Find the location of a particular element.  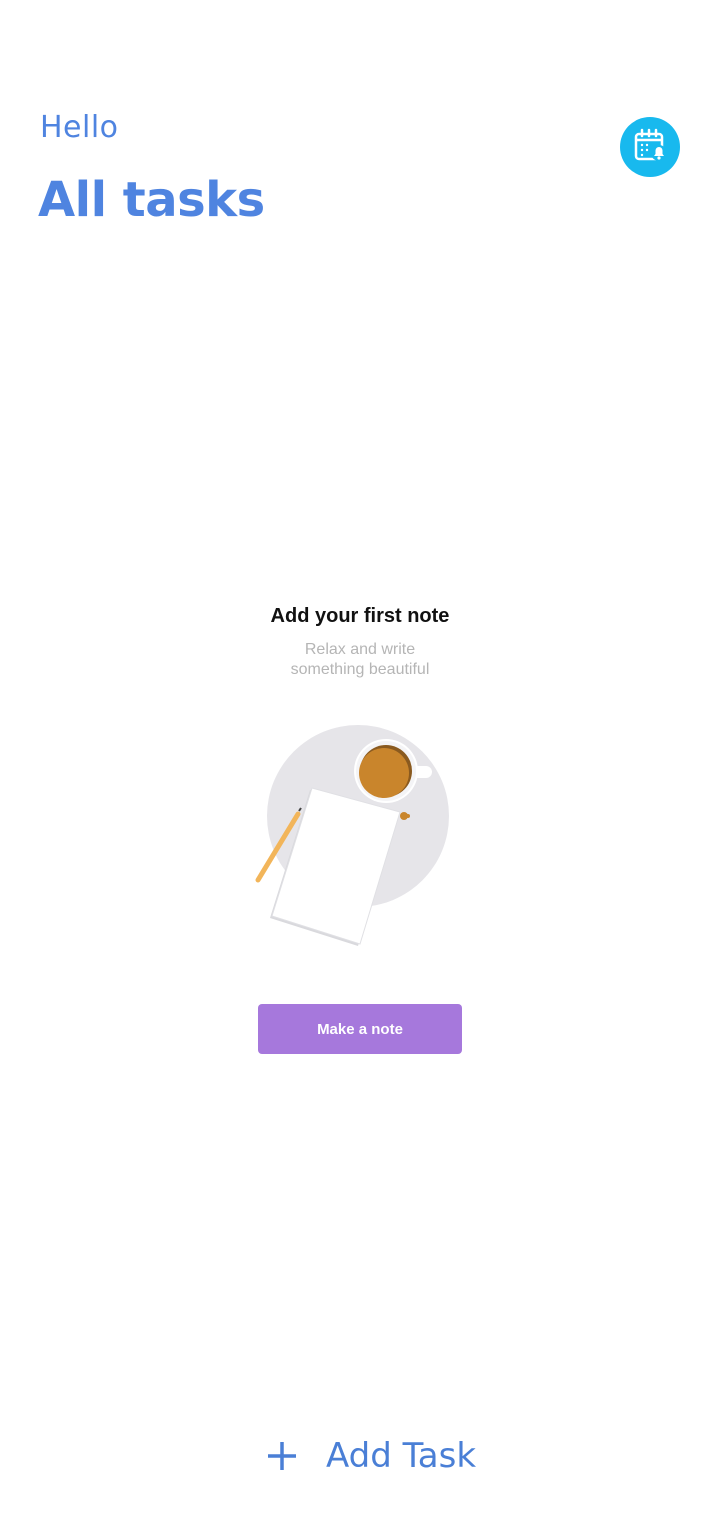

calendar-reminder-icon is located at coordinates (650, 147).